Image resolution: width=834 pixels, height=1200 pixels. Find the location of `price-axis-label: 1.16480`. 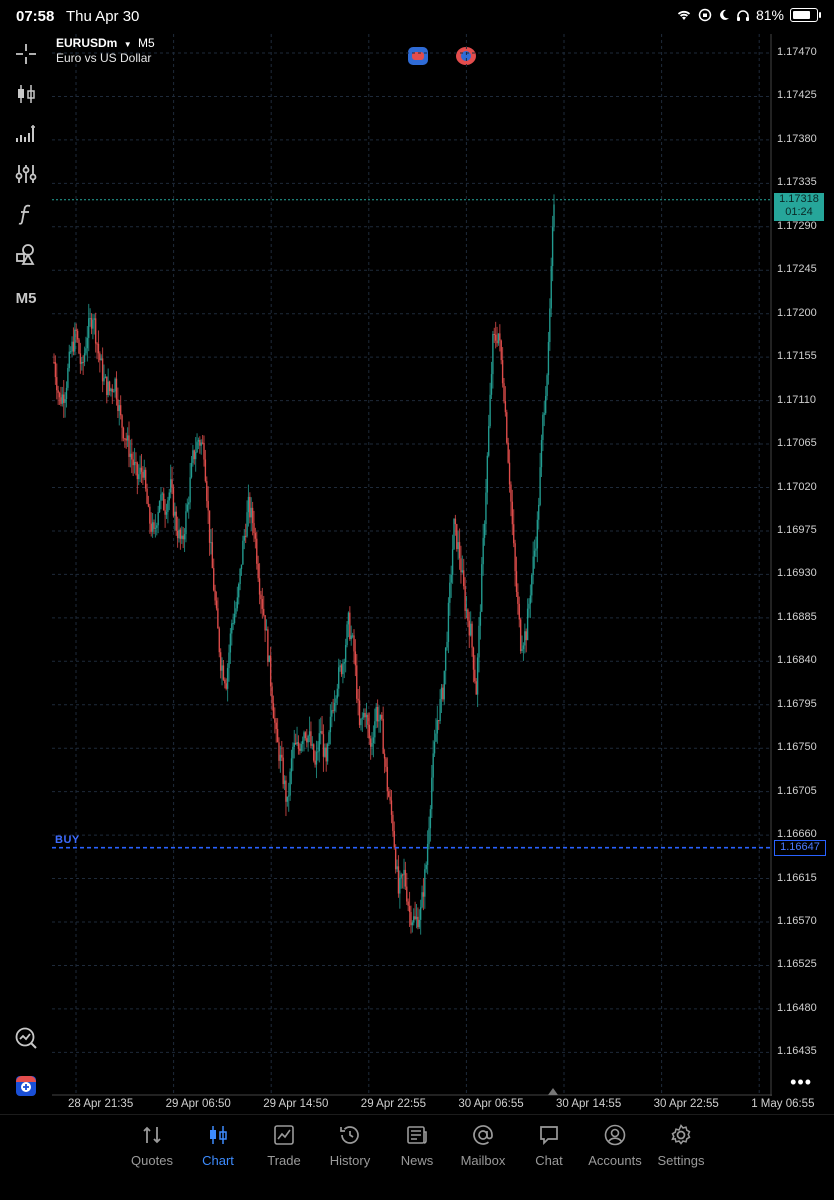

price-axis-label: 1.16480 is located at coordinates (797, 1007).